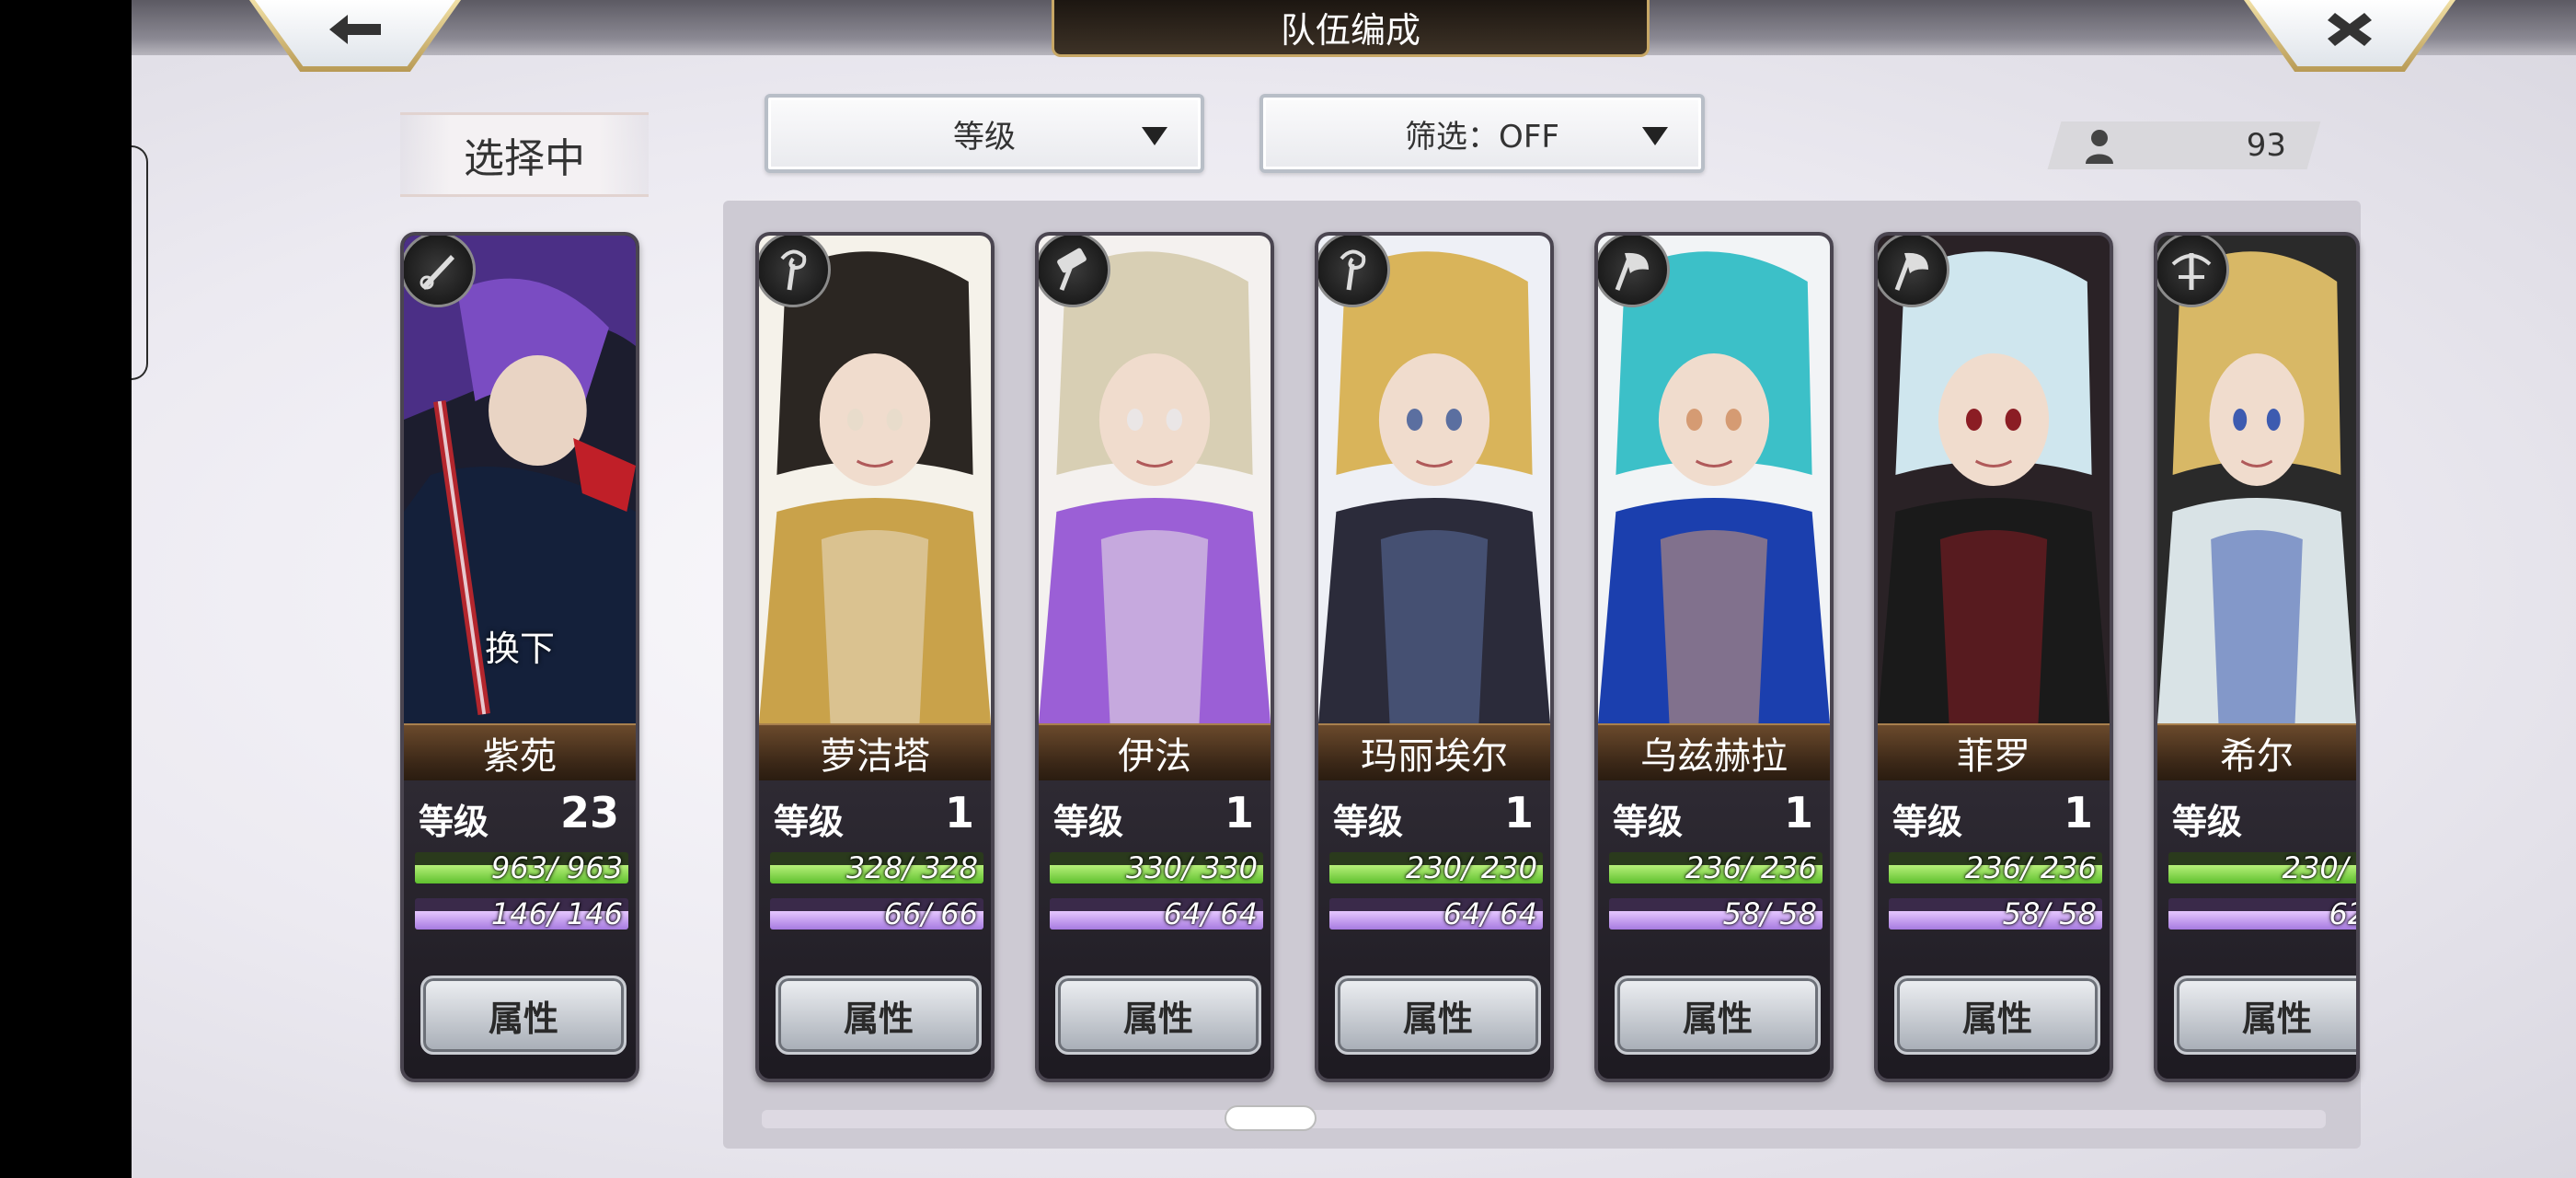 This screenshot has height=1178, width=2576. What do you see at coordinates (2193, 271) in the screenshot?
I see `crossbow-icon` at bounding box center [2193, 271].